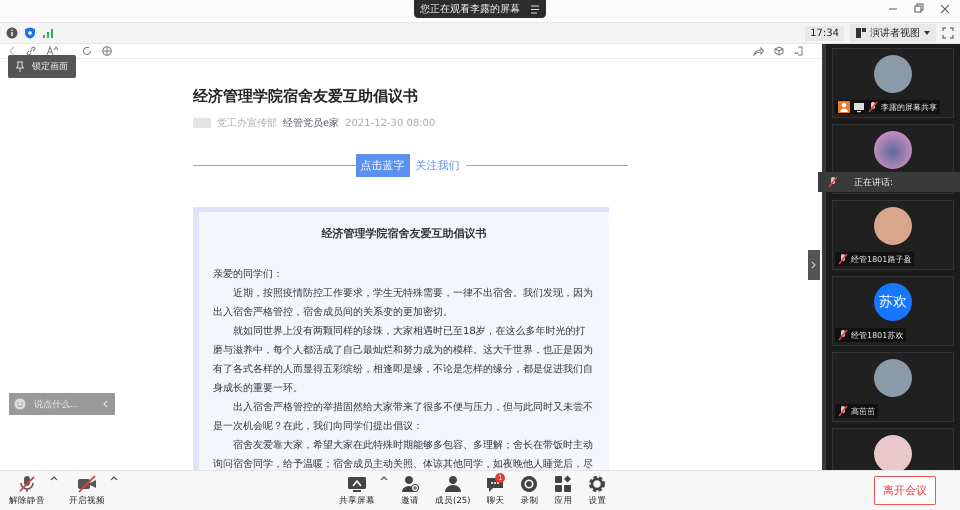  I want to click on paragraph: 就如同世界上没有两颗同样的珍珠，大家相遇时已至18岁，在这么多年时光的打磨与滋养中，每个人都活成了自己最灿烂和努力成为的模样。这大千世界，也正是因为有了各式各样的人而显得五彩缤纷，相逢即是缘，不论是怎样的缘分，都是促进我们自身成长的重要一环。, so click(403, 360).